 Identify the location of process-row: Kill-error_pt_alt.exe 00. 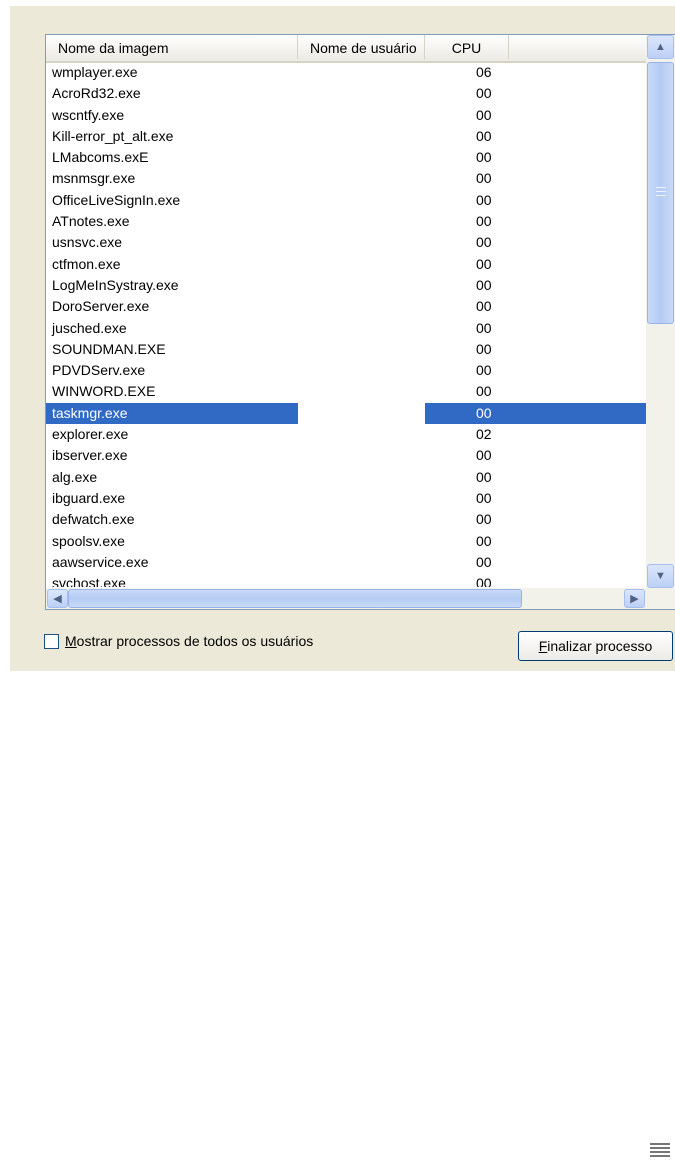
(346, 136).